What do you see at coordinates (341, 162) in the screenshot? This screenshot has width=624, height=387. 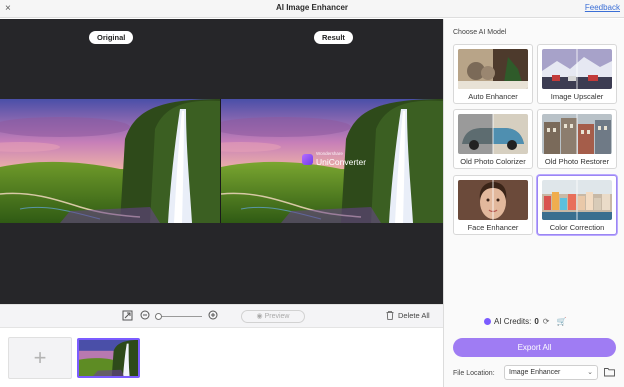 I see `watermark-product: UniConverter` at bounding box center [341, 162].